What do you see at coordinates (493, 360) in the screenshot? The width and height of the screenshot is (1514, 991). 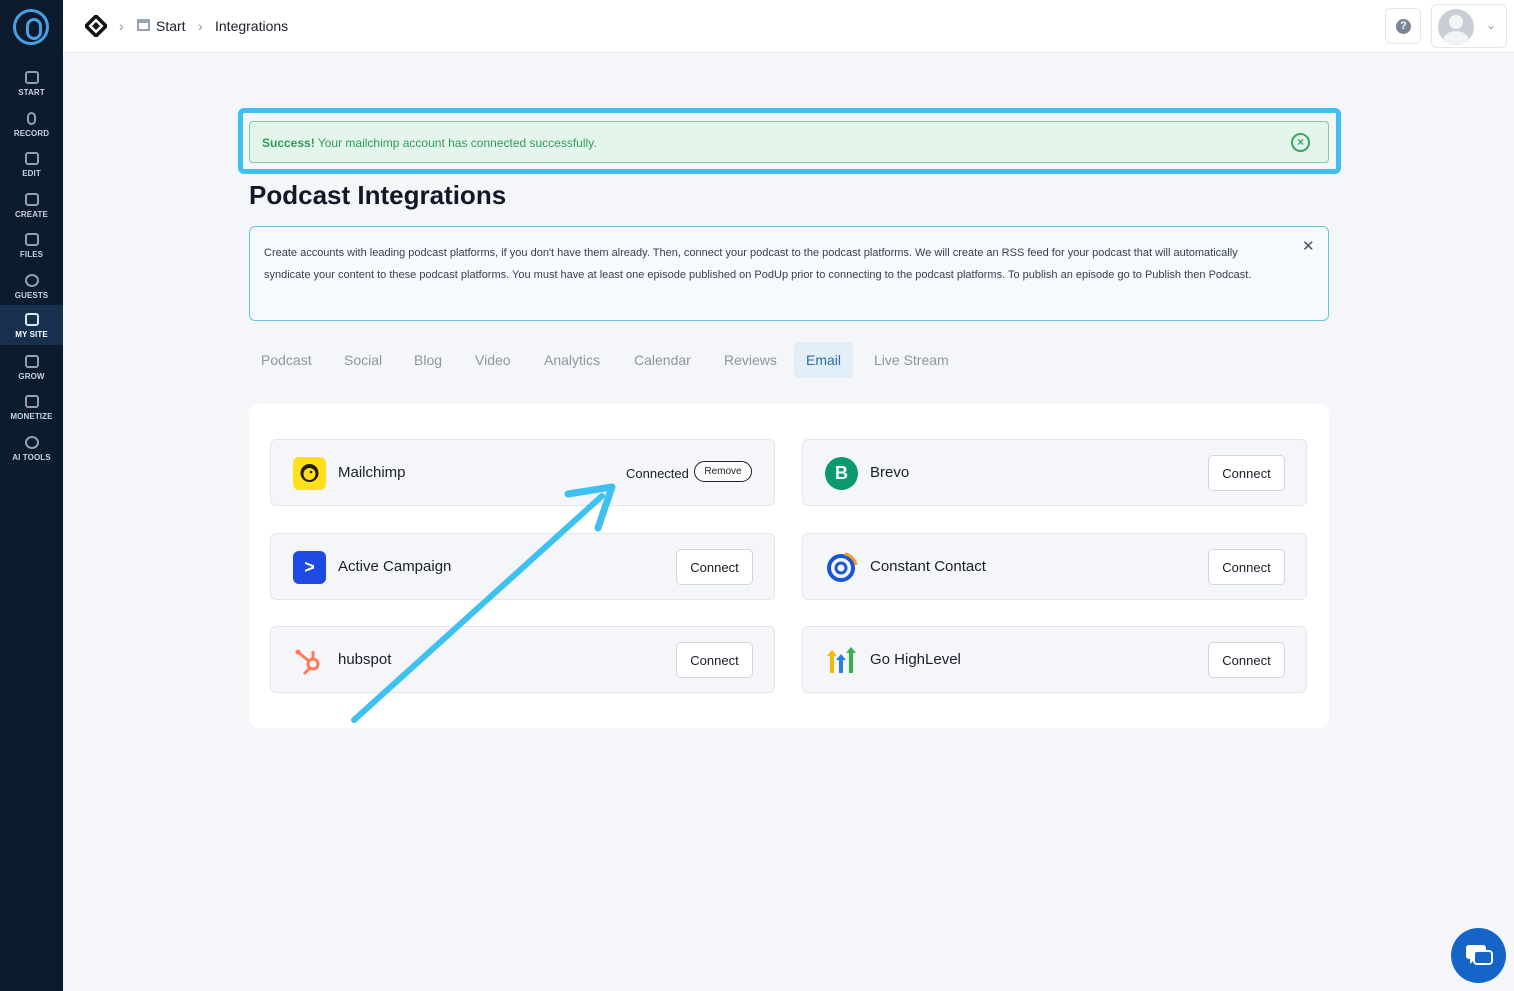 I see `tab-video: Video` at bounding box center [493, 360].